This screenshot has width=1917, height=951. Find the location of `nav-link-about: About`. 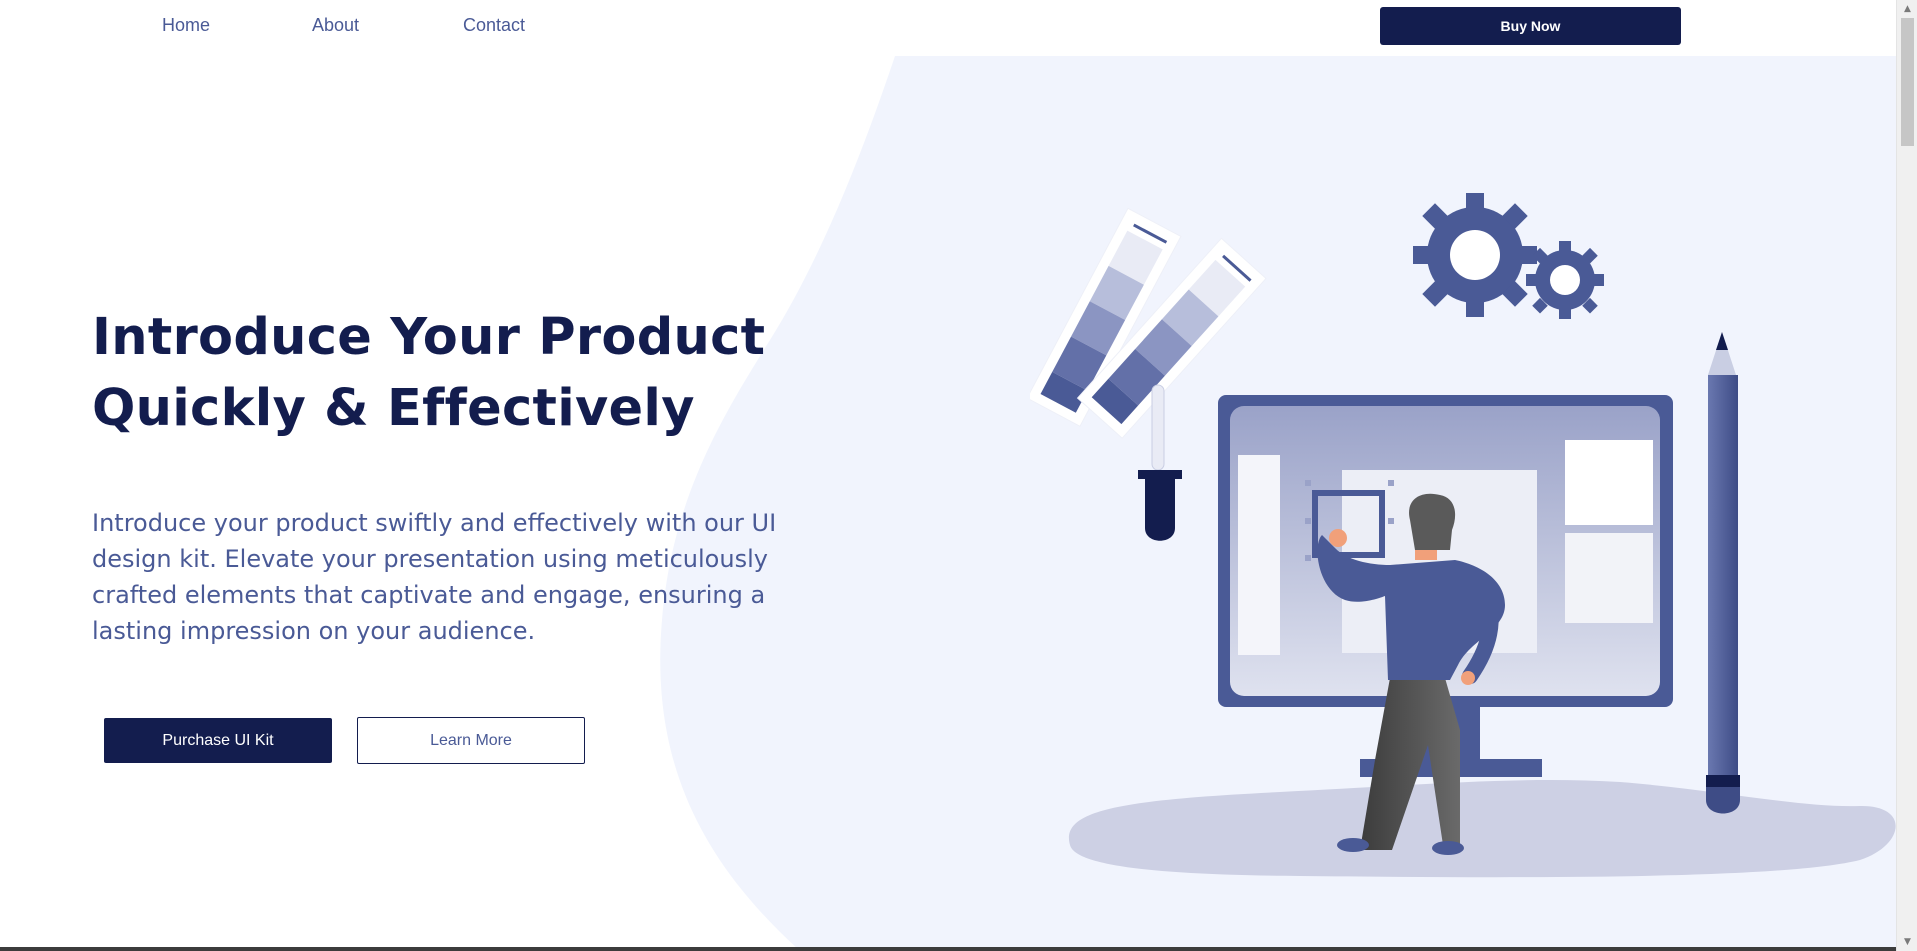

nav-link-about: About is located at coordinates (335, 25).